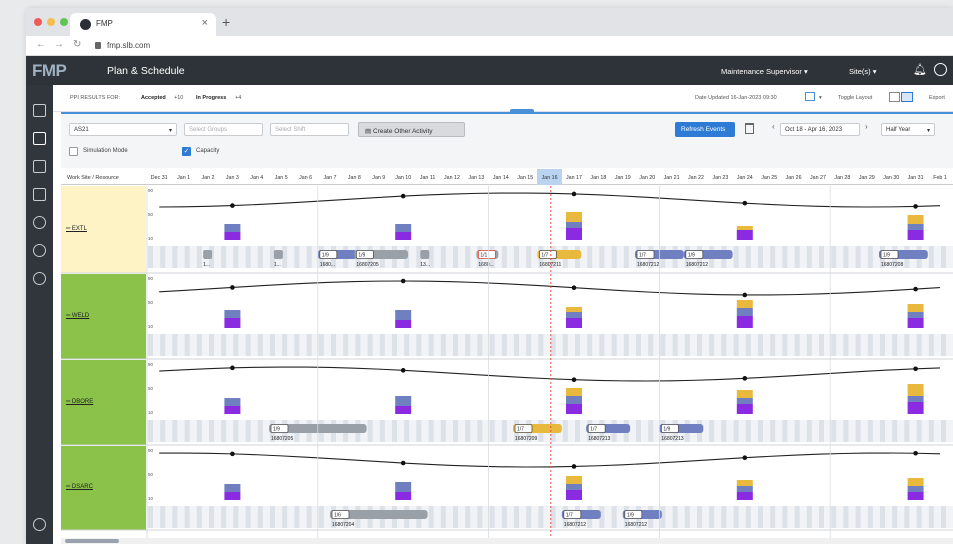 The height and width of the screenshot is (544, 953). Describe the element at coordinates (226, 22) in the screenshot. I see `new-tab-button: +` at that location.